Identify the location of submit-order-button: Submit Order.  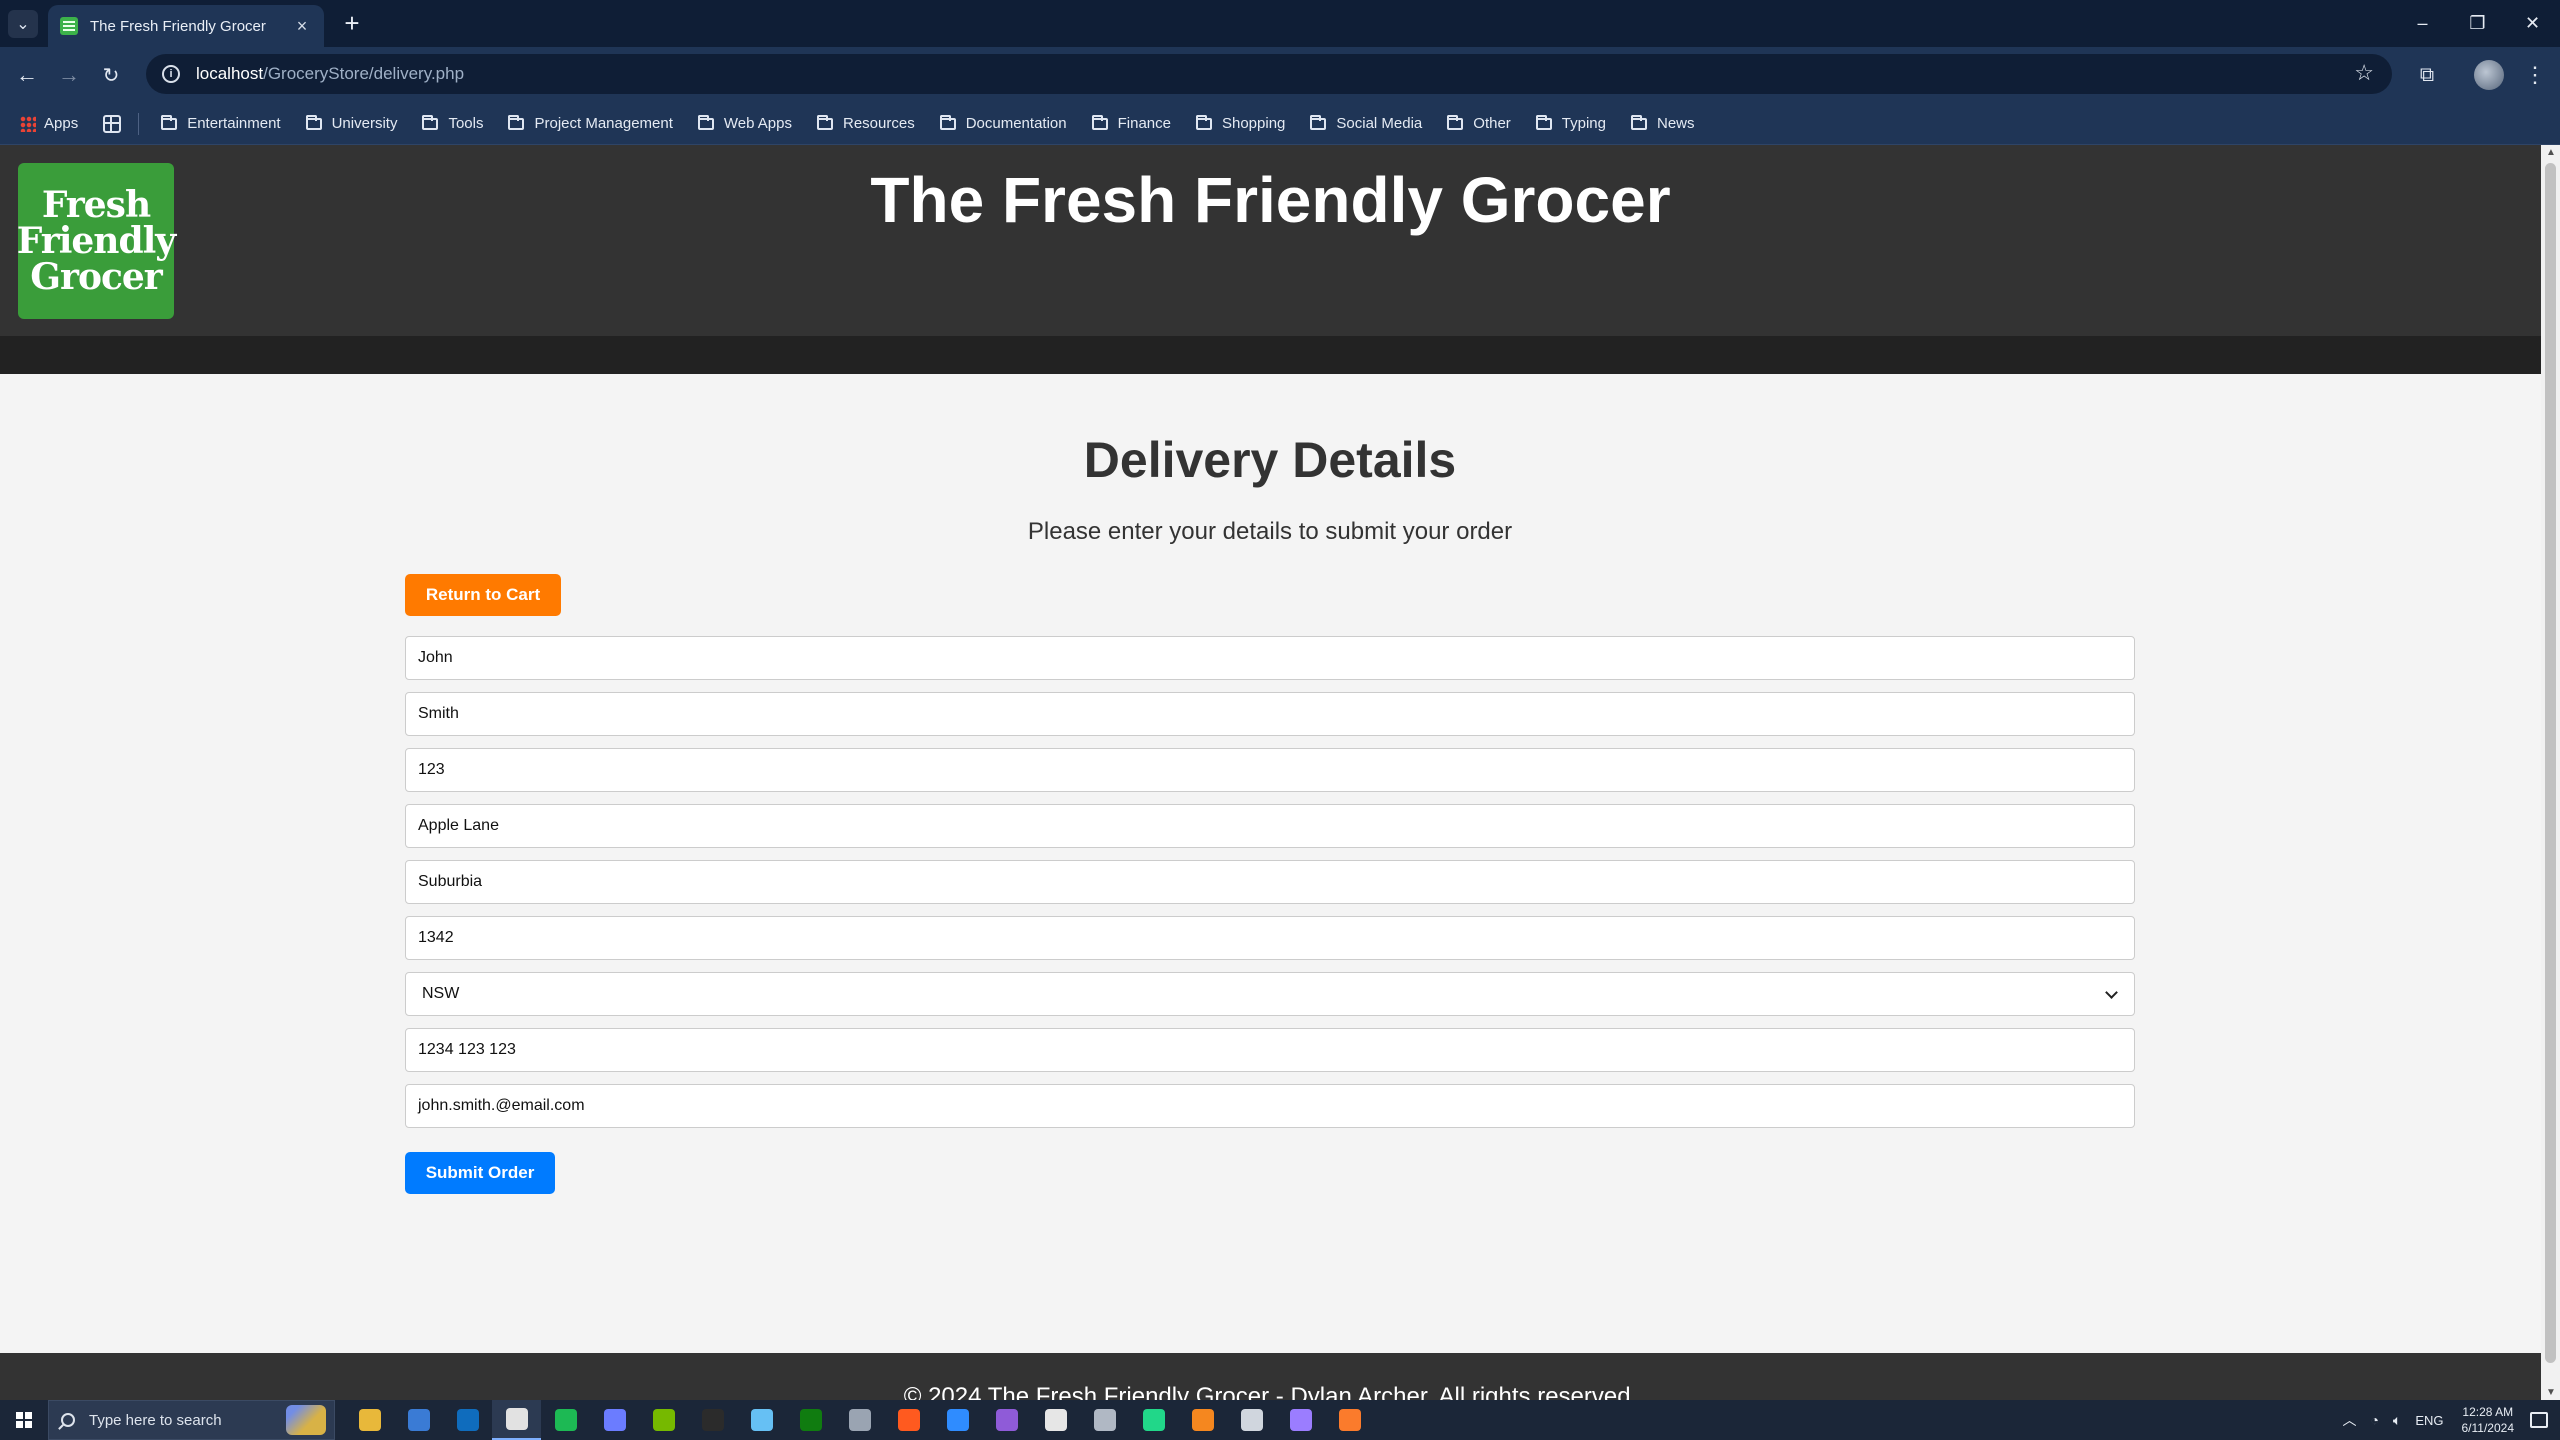
(480, 1173).